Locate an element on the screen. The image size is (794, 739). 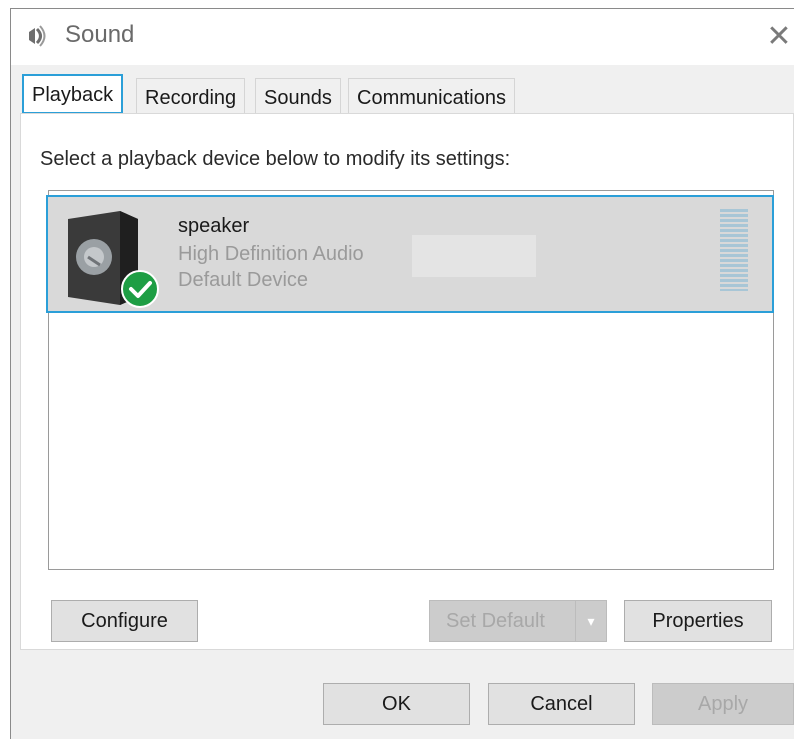
configure-button: Configure is located at coordinates (124, 621).